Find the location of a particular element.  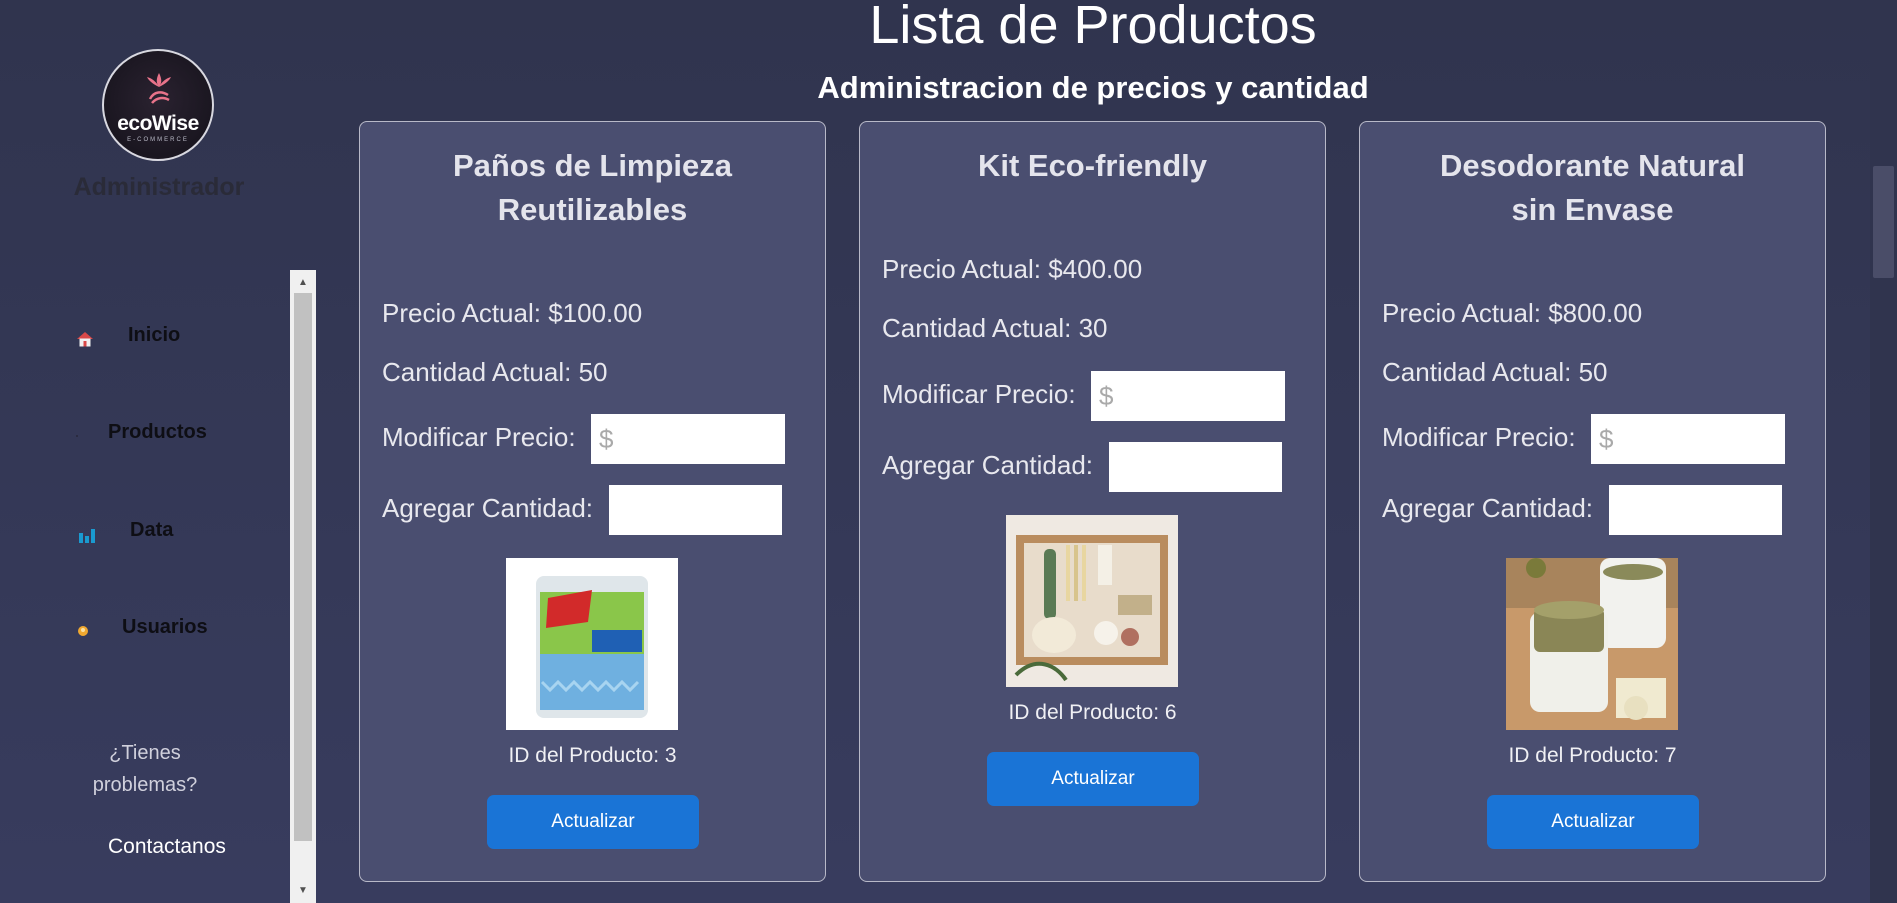

page-subtitle: Administracion de precios y cantidad is located at coordinates (1093, 87).